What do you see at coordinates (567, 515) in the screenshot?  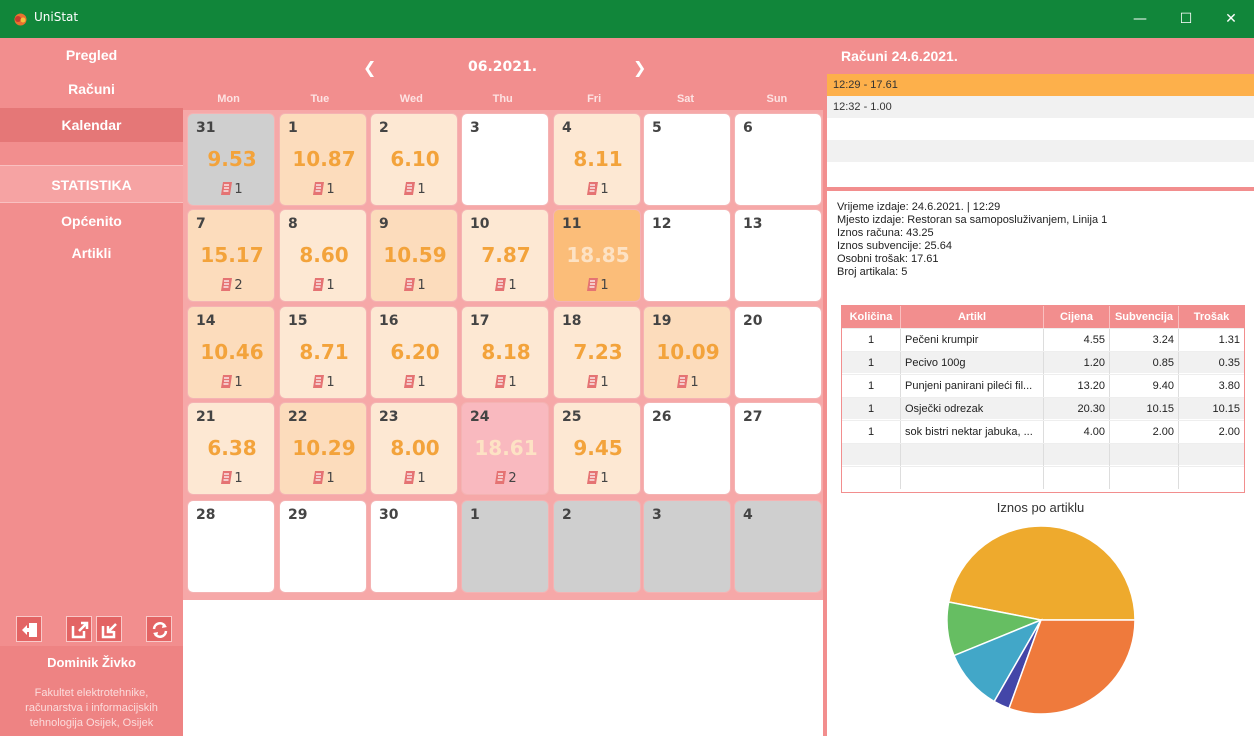 I see `day-number: 2` at bounding box center [567, 515].